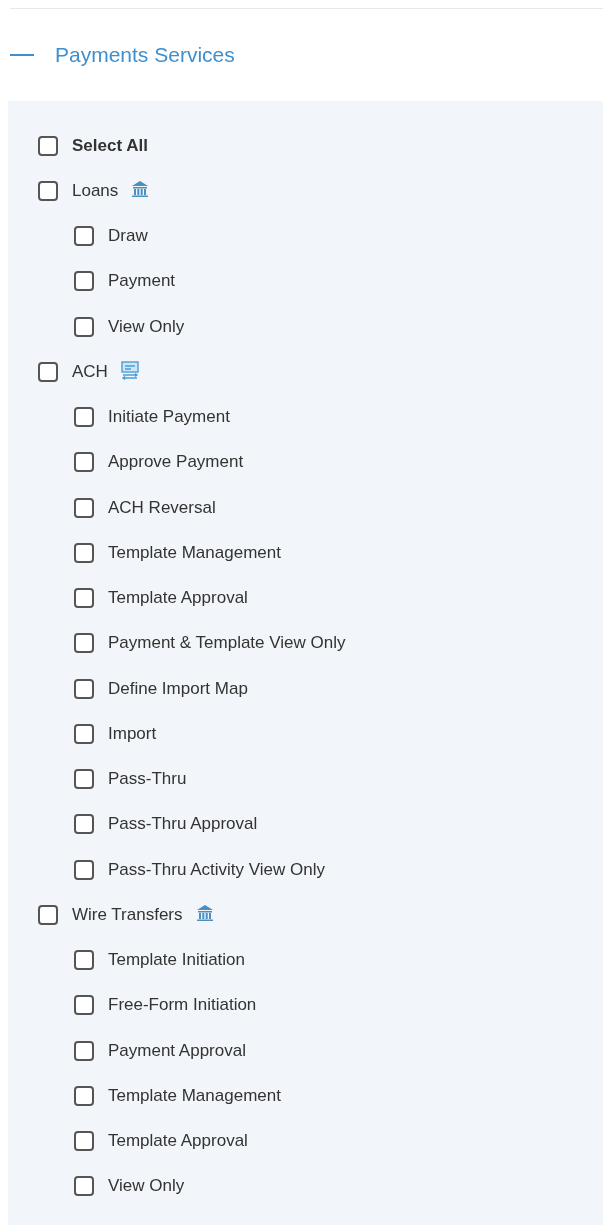  Describe the element at coordinates (110, 145) in the screenshot. I see `checkbox-label: Select All` at that location.